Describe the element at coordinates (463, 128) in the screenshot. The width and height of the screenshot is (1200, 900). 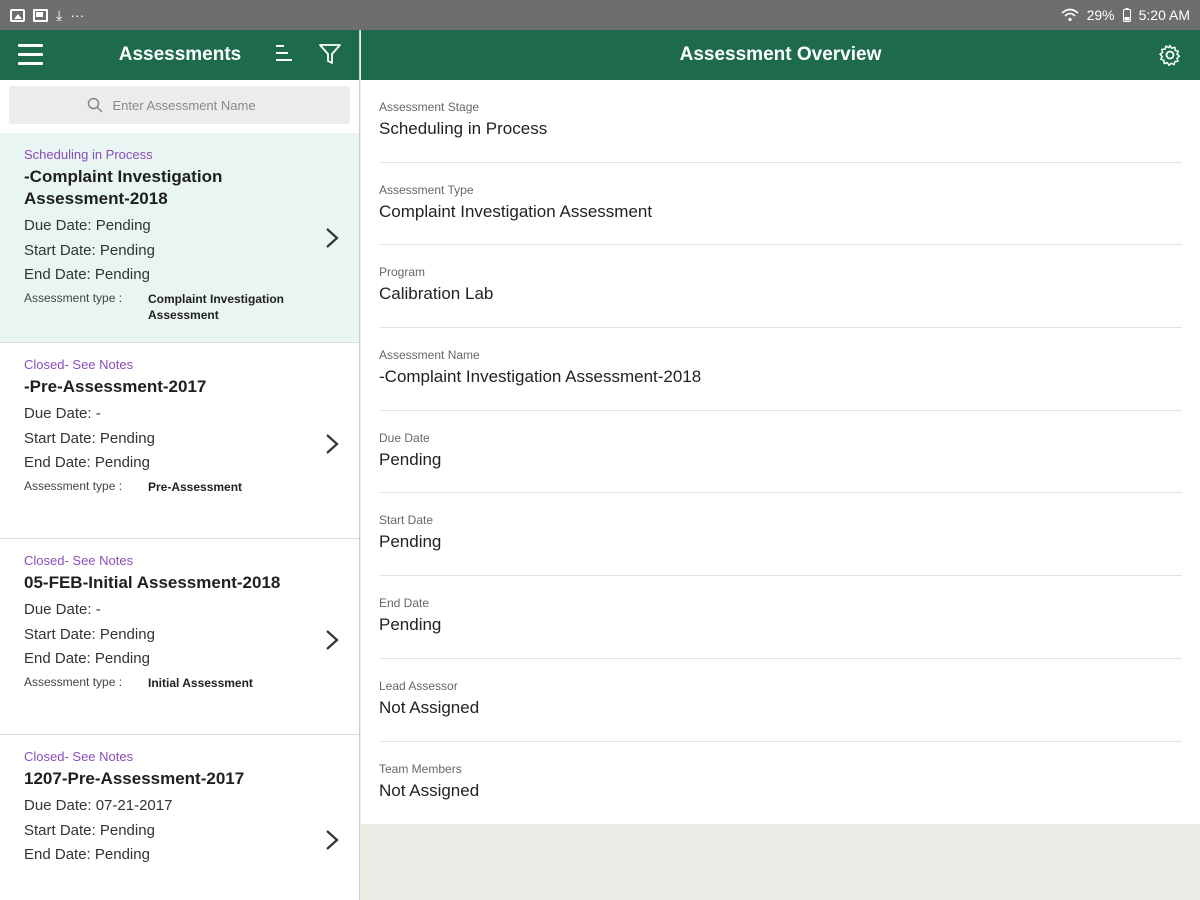
I see `field-value: Scheduling in Process` at that location.